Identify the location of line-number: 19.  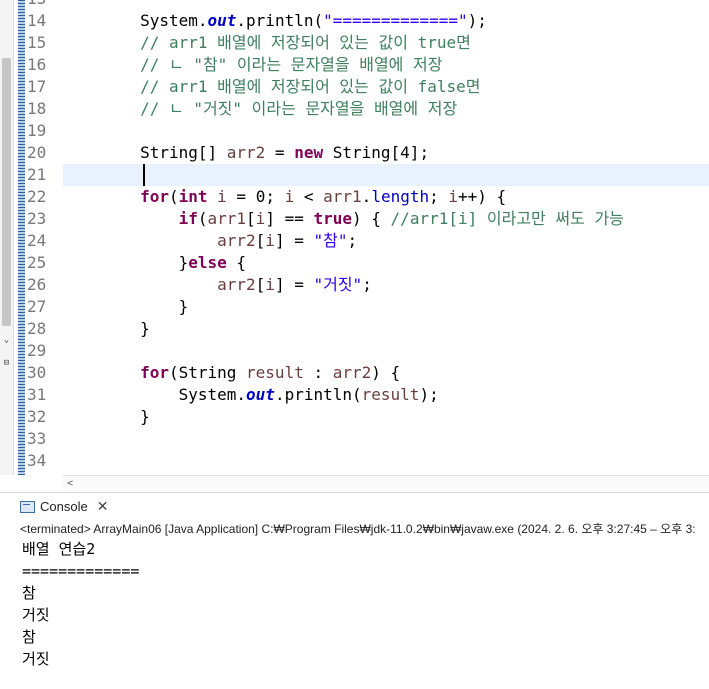
(37, 130).